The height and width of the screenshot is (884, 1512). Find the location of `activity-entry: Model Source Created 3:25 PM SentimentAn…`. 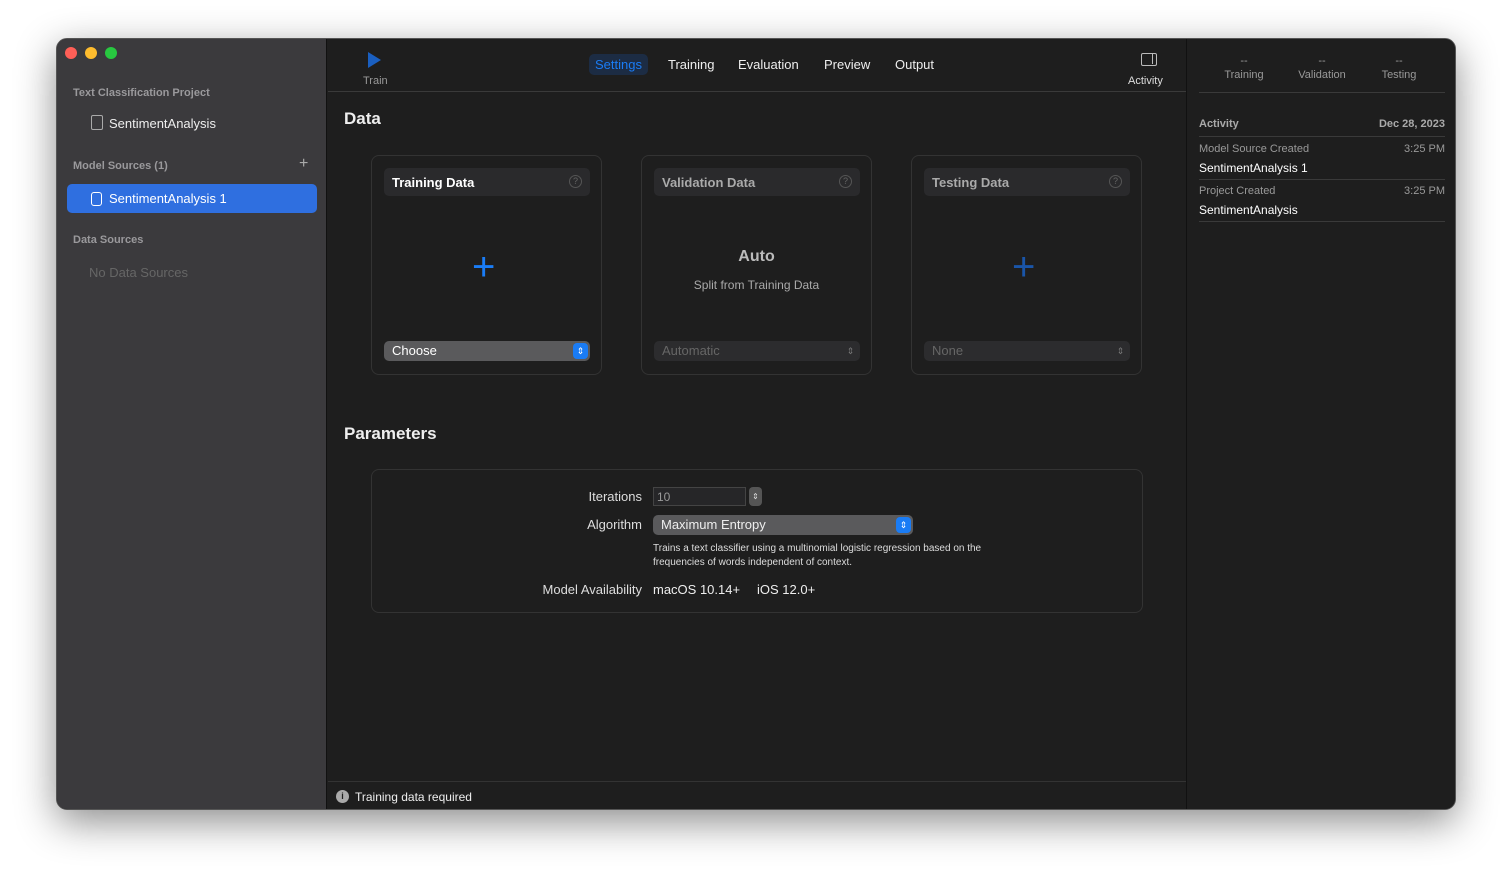

activity-entry: Model Source Created 3:25 PM SentimentAn… is located at coordinates (1322, 159).